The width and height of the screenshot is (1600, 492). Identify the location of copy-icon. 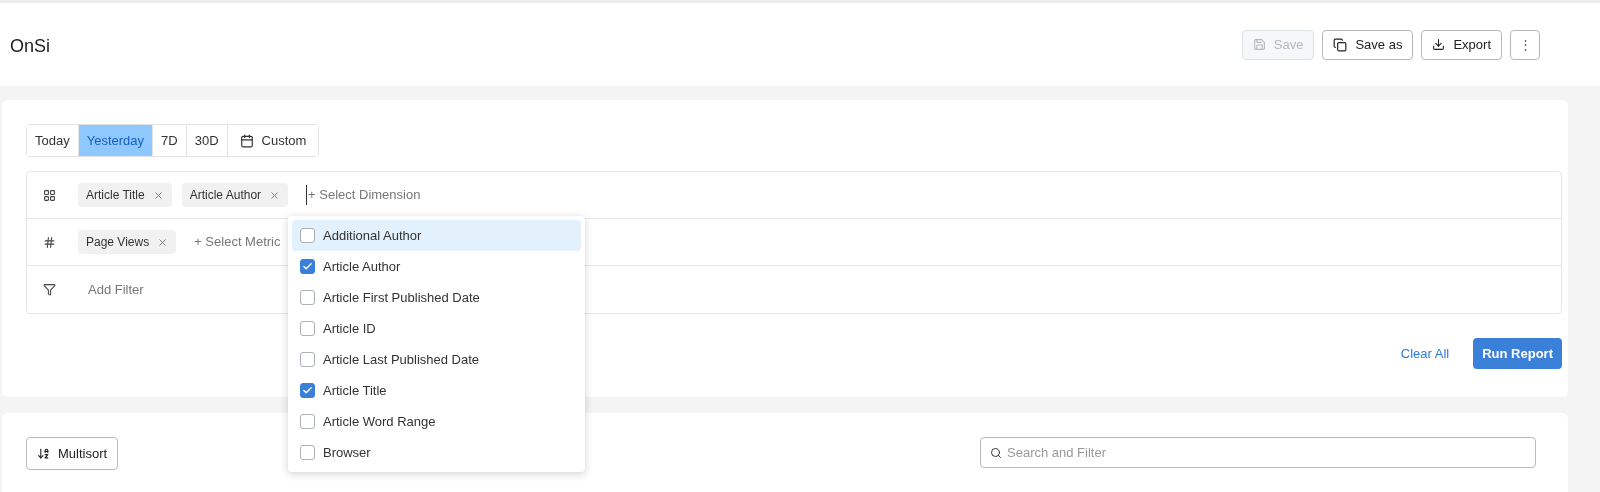
(1340, 44).